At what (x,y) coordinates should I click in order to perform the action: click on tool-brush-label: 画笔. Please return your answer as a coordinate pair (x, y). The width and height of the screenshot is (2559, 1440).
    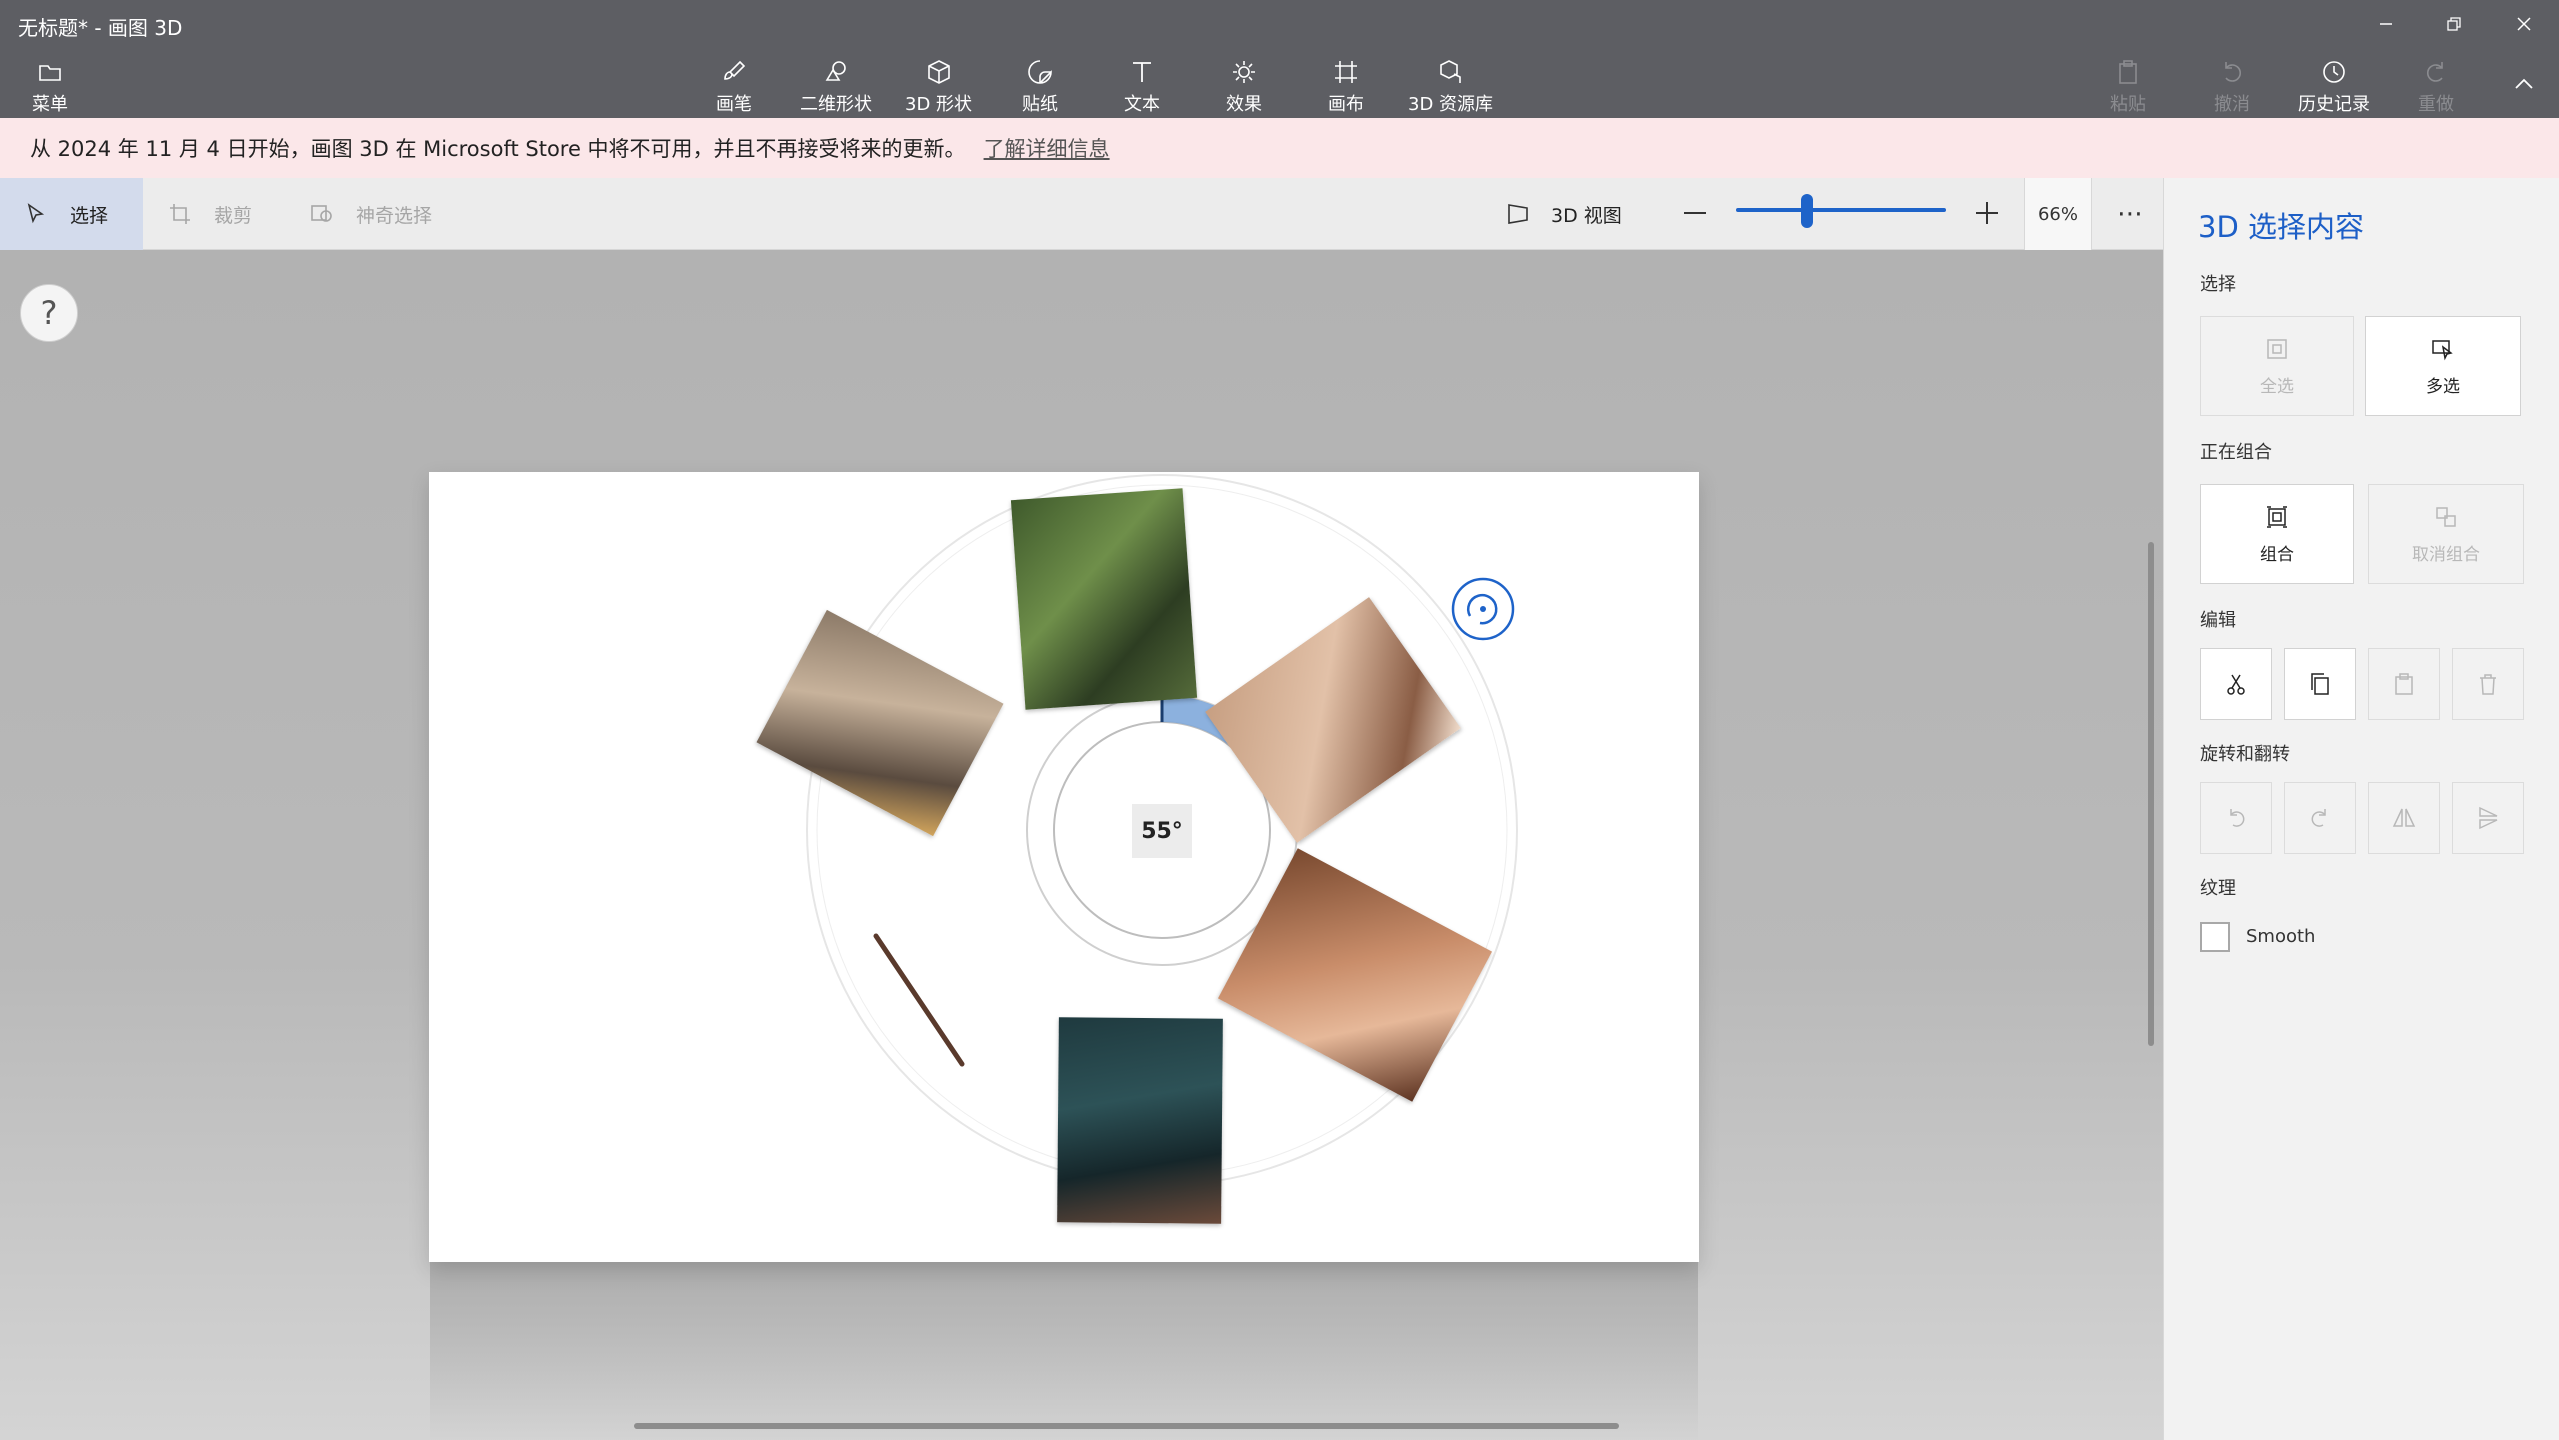
    Looking at the image, I should click on (734, 104).